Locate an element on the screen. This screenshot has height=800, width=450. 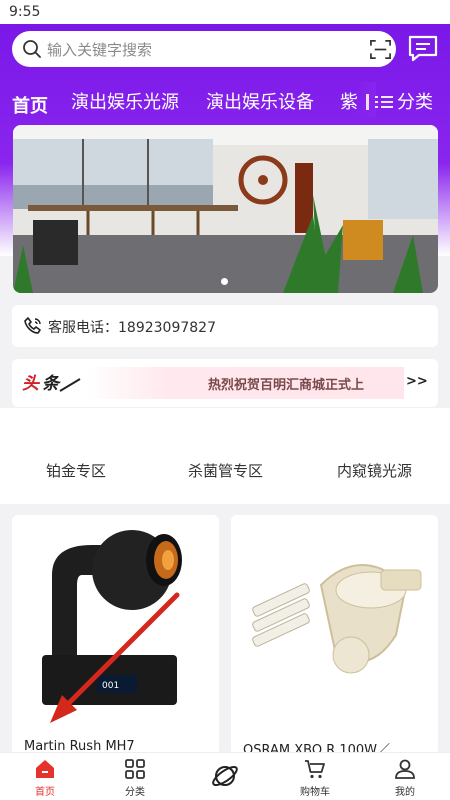
nav-category: 分类 is located at coordinates (135, 777).